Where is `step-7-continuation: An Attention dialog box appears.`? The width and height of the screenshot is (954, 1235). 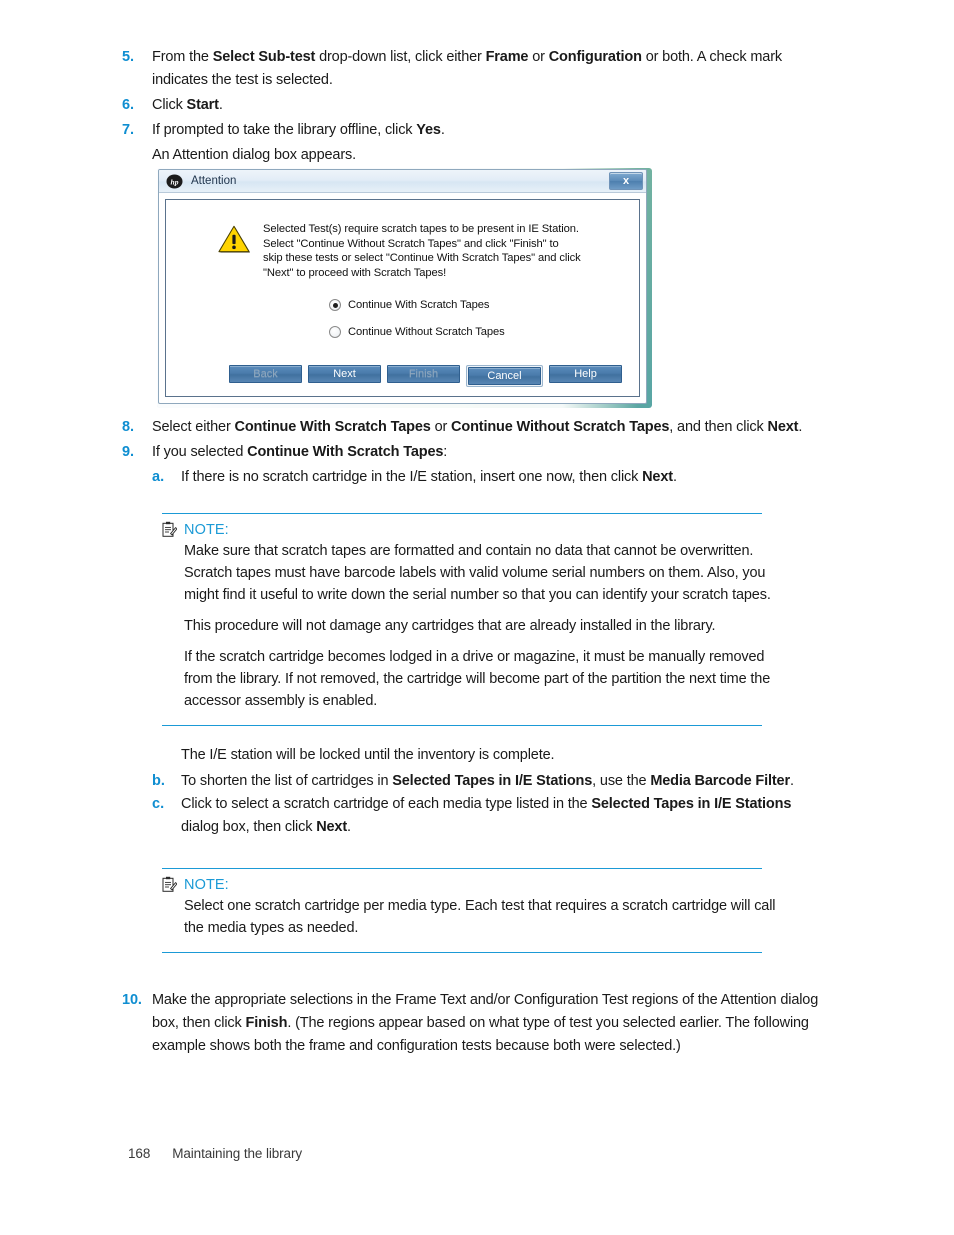
step-7-continuation: An Attention dialog box appears. is located at coordinates (254, 155).